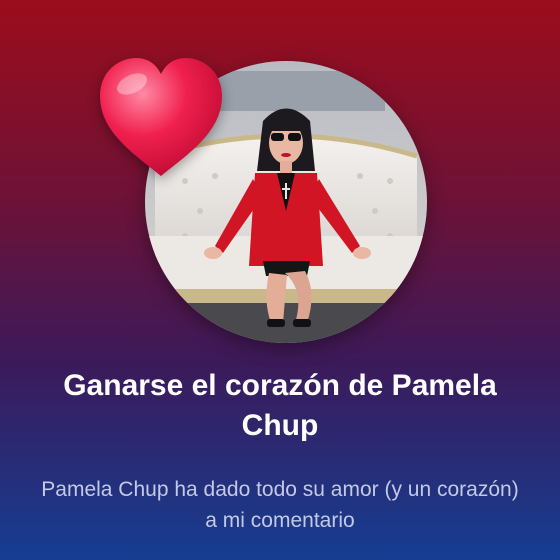 The image size is (560, 560). I want to click on heart-icon, so click(161, 118).